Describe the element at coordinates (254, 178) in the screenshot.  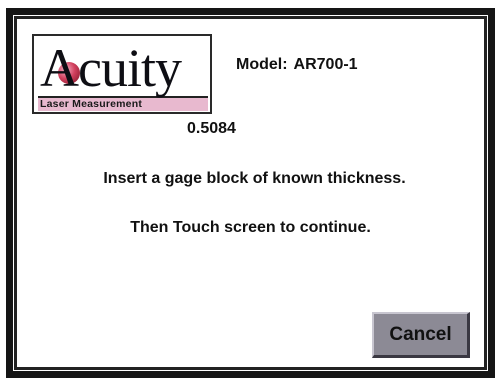
I see `instruction-line-1: Insert a gage block of known thickness.` at that location.